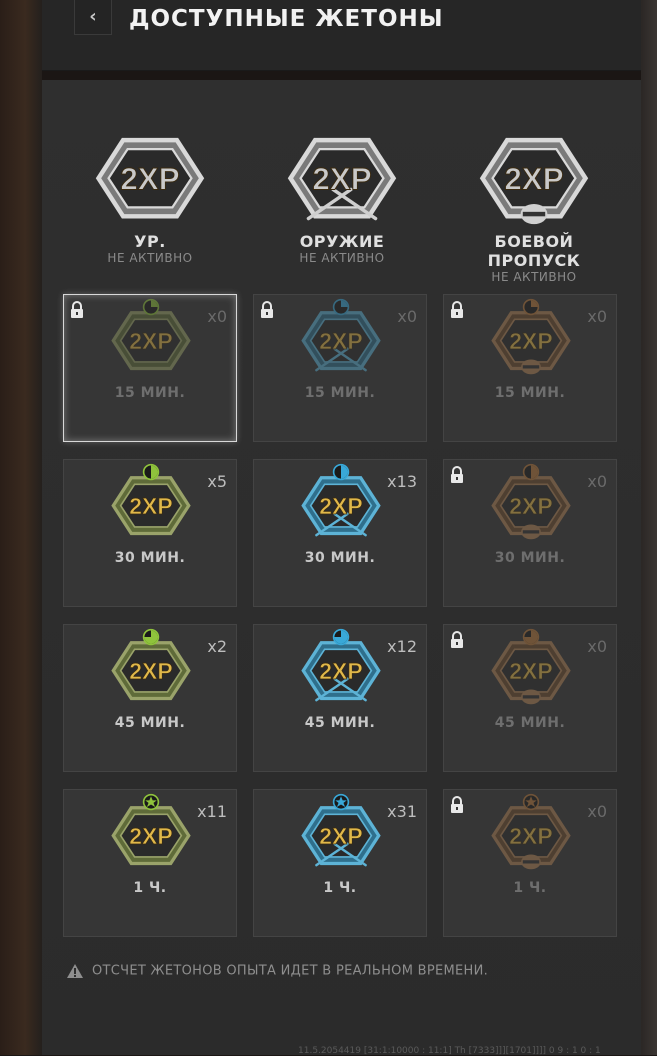 Image resolution: width=657 pixels, height=1056 pixels. I want to click on page-title: ДОСТУПНЫЕ ЖЕТОНЫ, so click(286, 19).